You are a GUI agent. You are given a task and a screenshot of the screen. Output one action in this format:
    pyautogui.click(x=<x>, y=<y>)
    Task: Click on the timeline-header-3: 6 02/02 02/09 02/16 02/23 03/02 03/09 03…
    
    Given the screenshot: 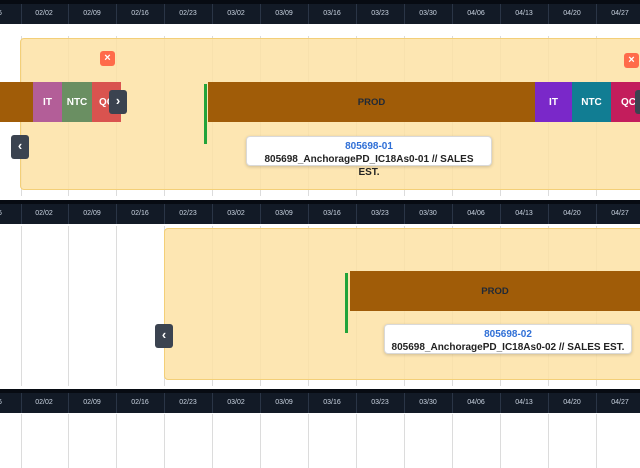 What is the action you would take?
    pyautogui.click(x=320, y=401)
    